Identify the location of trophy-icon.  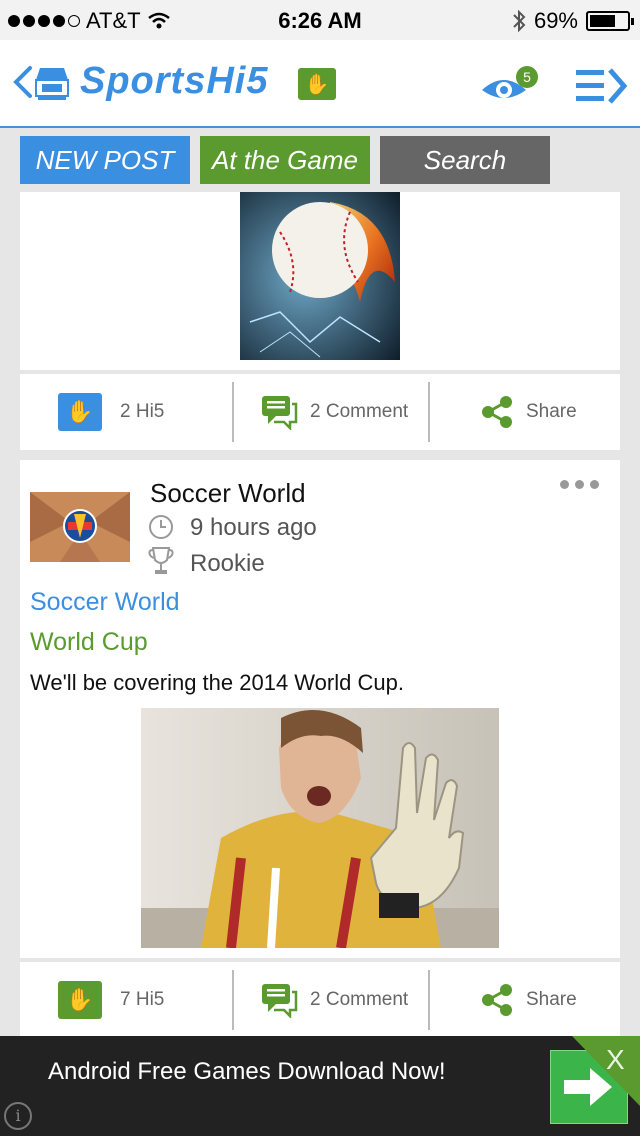
(161, 560).